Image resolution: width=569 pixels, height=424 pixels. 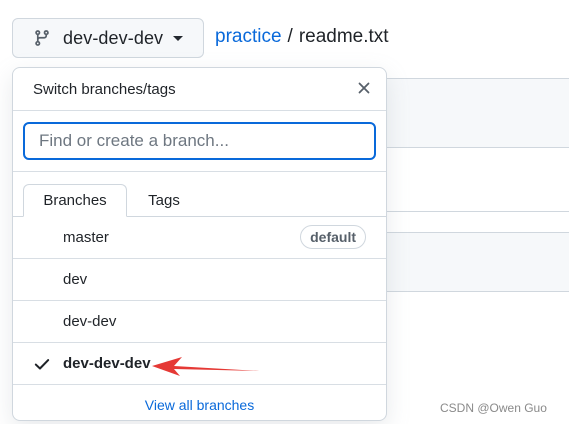 What do you see at coordinates (199, 405) in the screenshot?
I see `view-all-branches-link: View all branches` at bounding box center [199, 405].